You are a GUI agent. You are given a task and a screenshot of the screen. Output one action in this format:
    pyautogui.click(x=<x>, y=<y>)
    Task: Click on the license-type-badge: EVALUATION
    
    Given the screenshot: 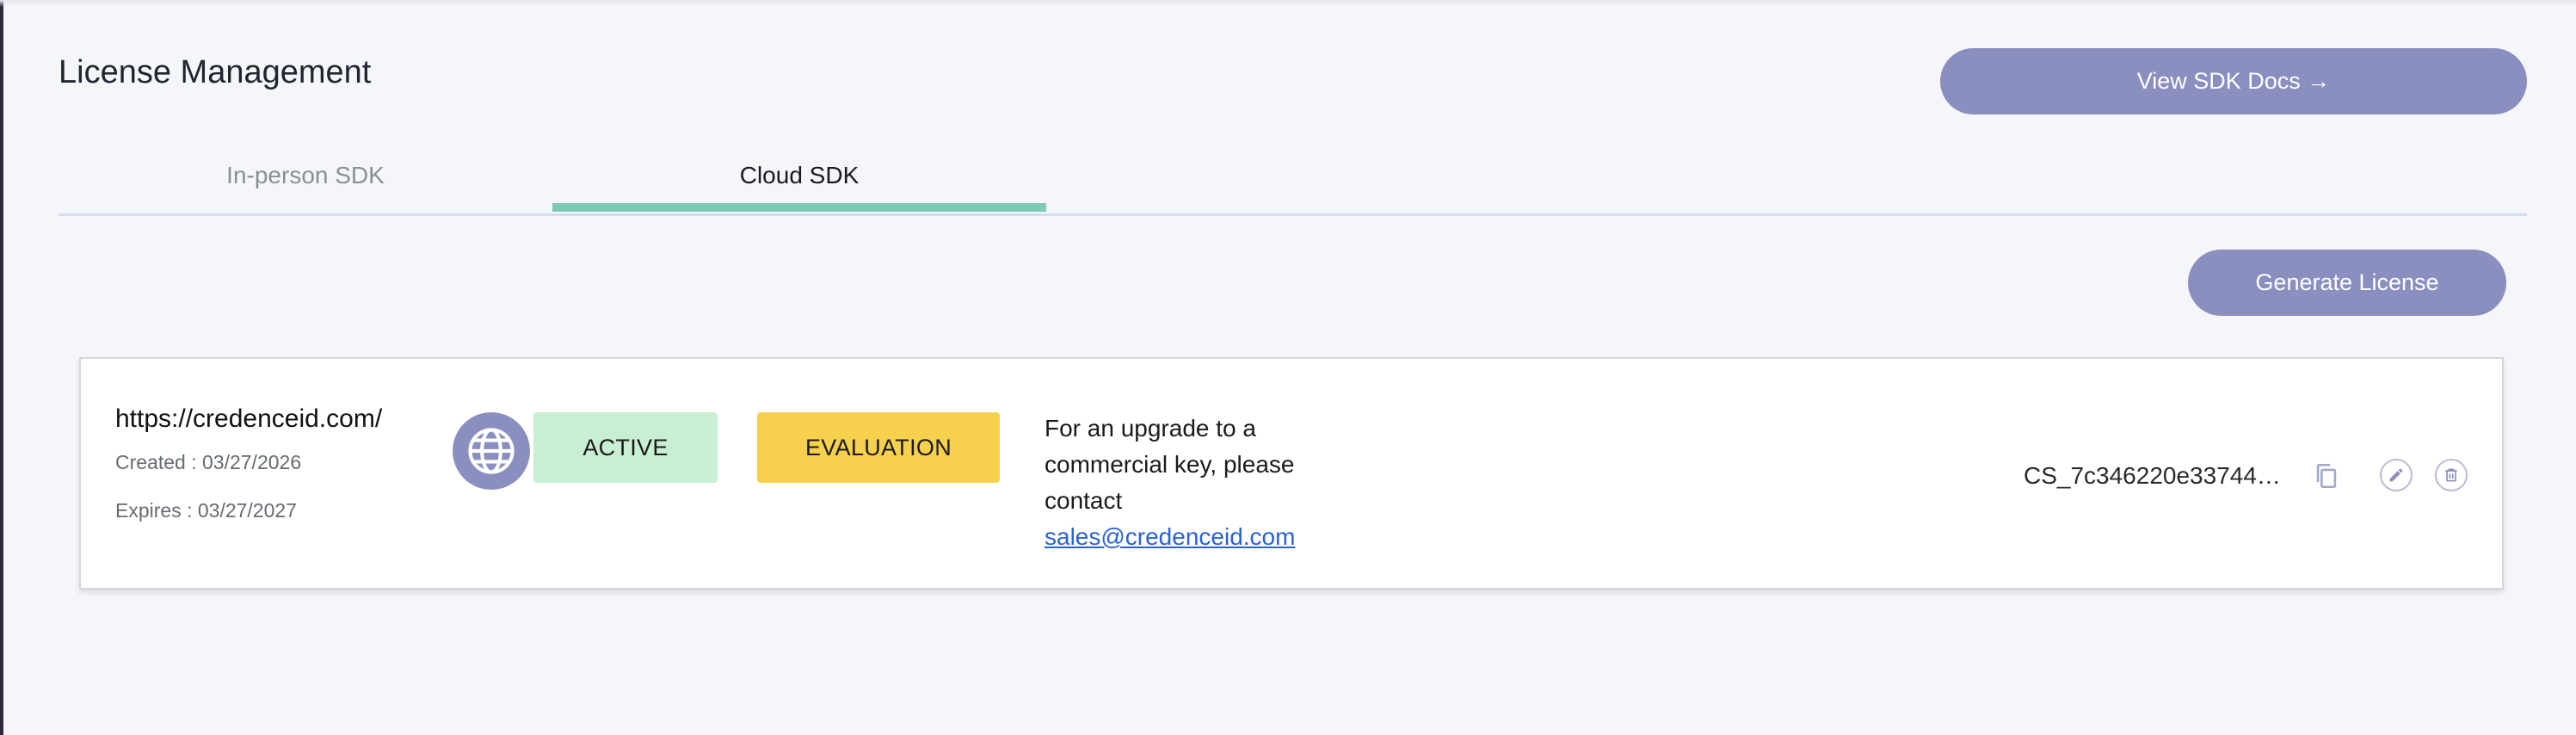 What is the action you would take?
    pyautogui.click(x=878, y=447)
    